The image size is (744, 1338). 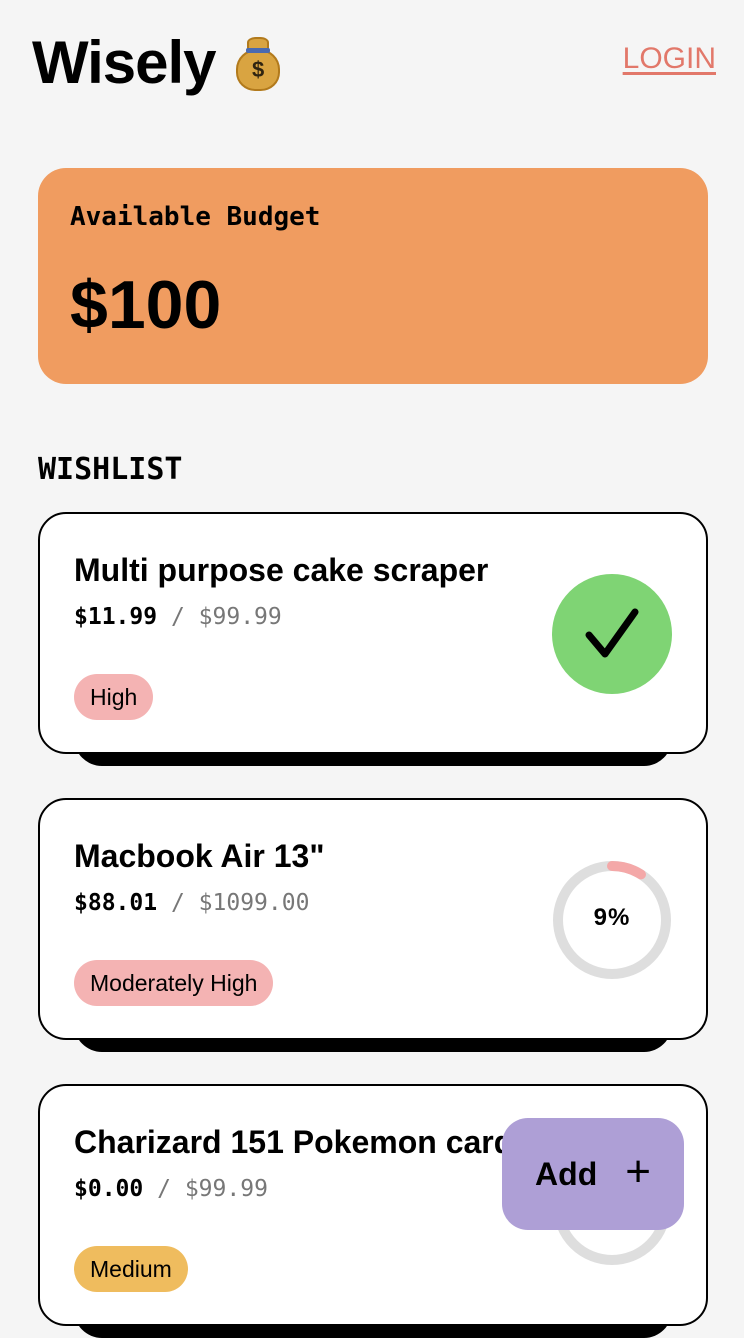 What do you see at coordinates (146, 305) in the screenshot?
I see `budget-amount: $100` at bounding box center [146, 305].